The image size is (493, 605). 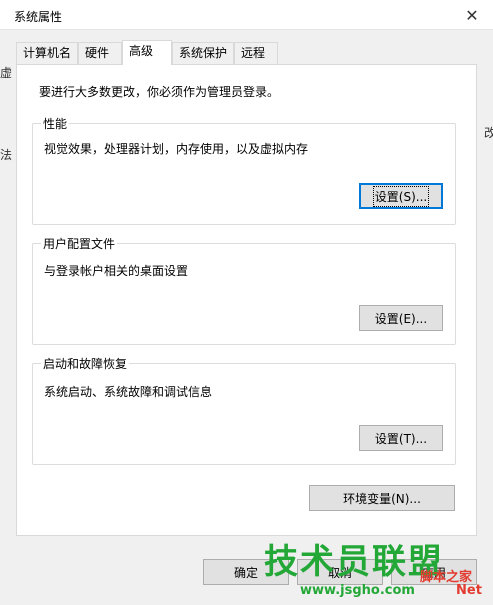 What do you see at coordinates (472, 15) in the screenshot?
I see `close-icon: ✕` at bounding box center [472, 15].